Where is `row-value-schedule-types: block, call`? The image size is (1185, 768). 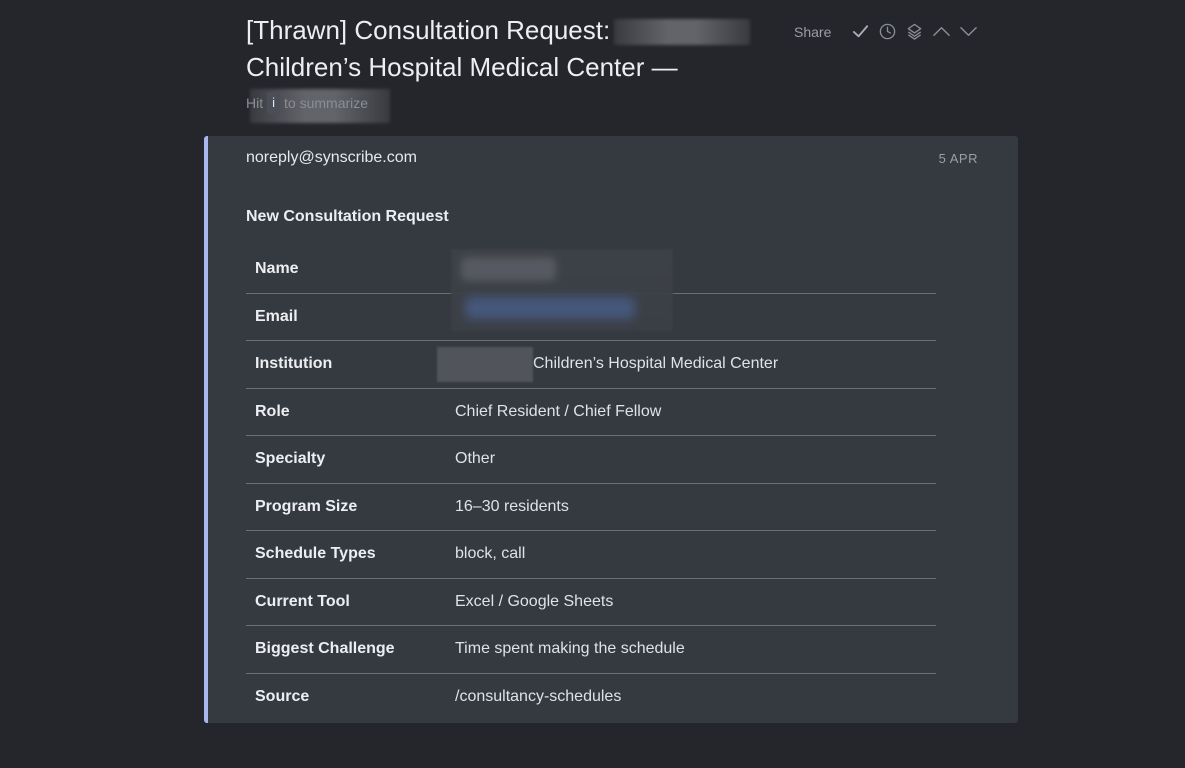
row-value-schedule-types: block, call is located at coordinates (490, 554).